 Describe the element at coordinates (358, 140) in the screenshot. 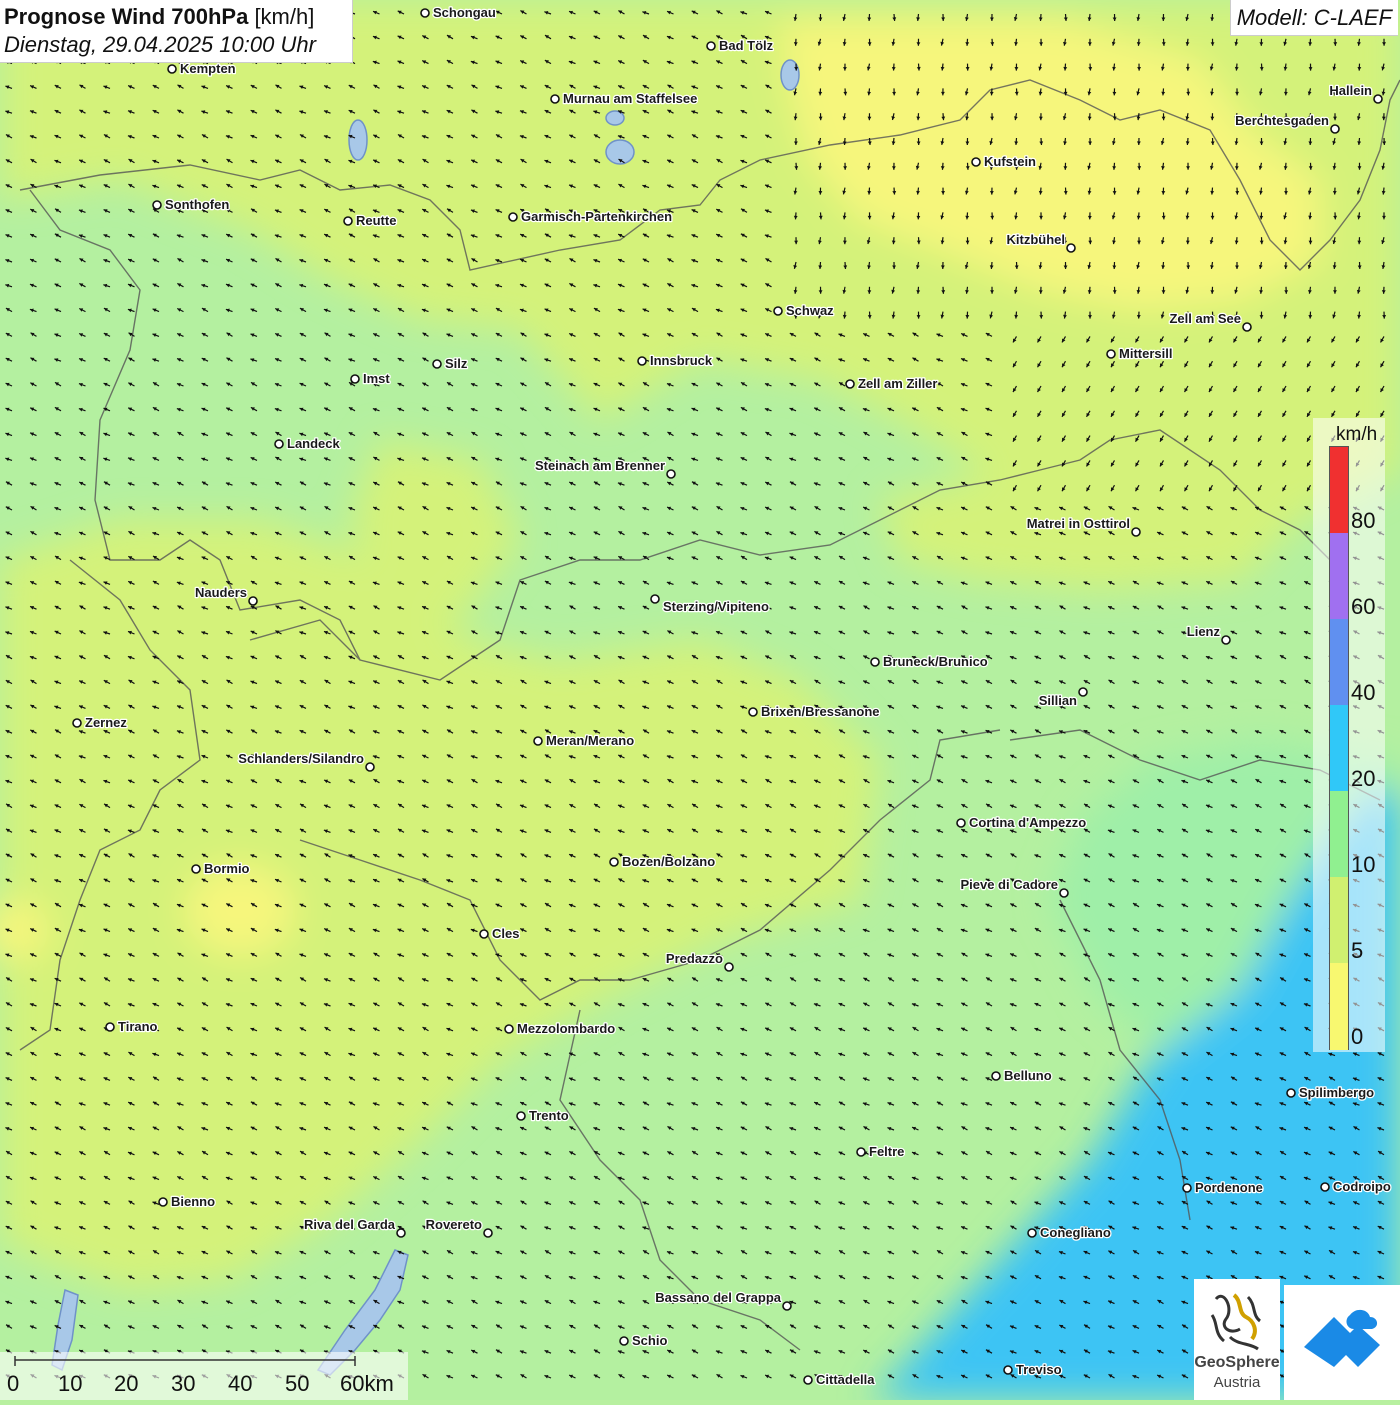

I see `lake-forggensee` at that location.